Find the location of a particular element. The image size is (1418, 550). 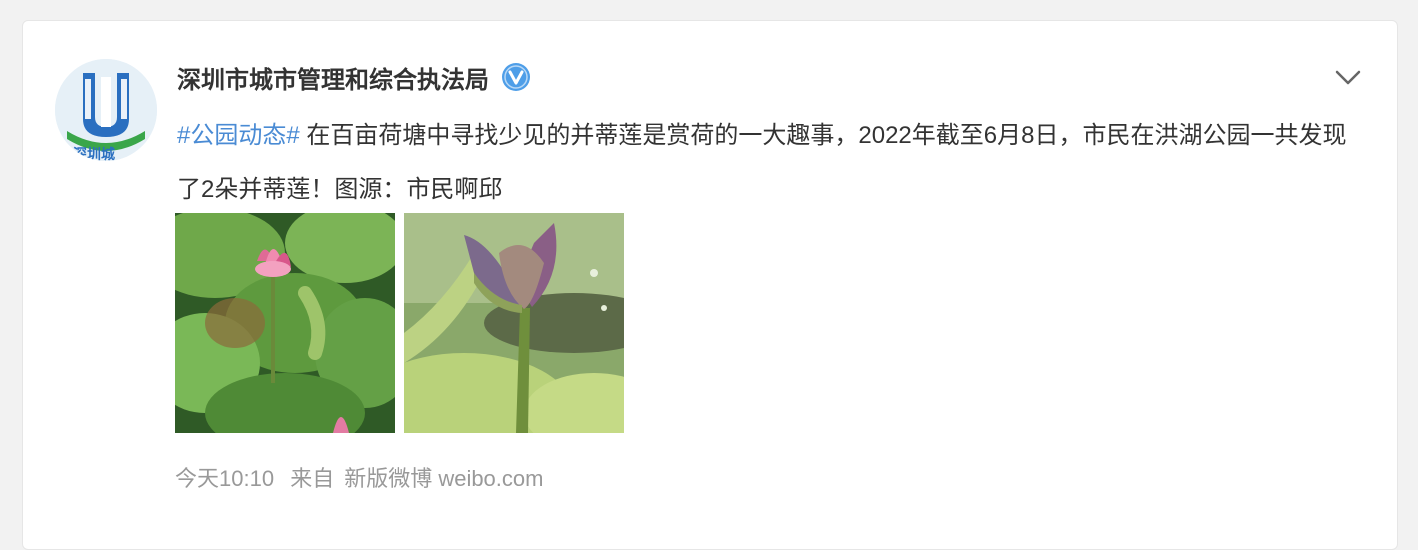

post-meta: 今天10:10 来自 新版微博 weibo.com is located at coordinates (364, 477).